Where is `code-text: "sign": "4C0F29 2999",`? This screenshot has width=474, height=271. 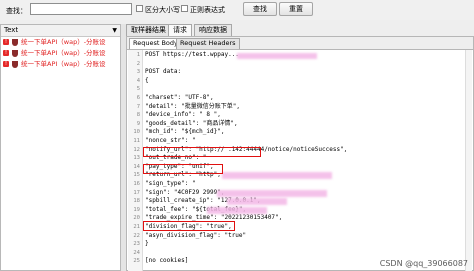 code-text: "sign": "4C0F29 2999", is located at coordinates (185, 192).